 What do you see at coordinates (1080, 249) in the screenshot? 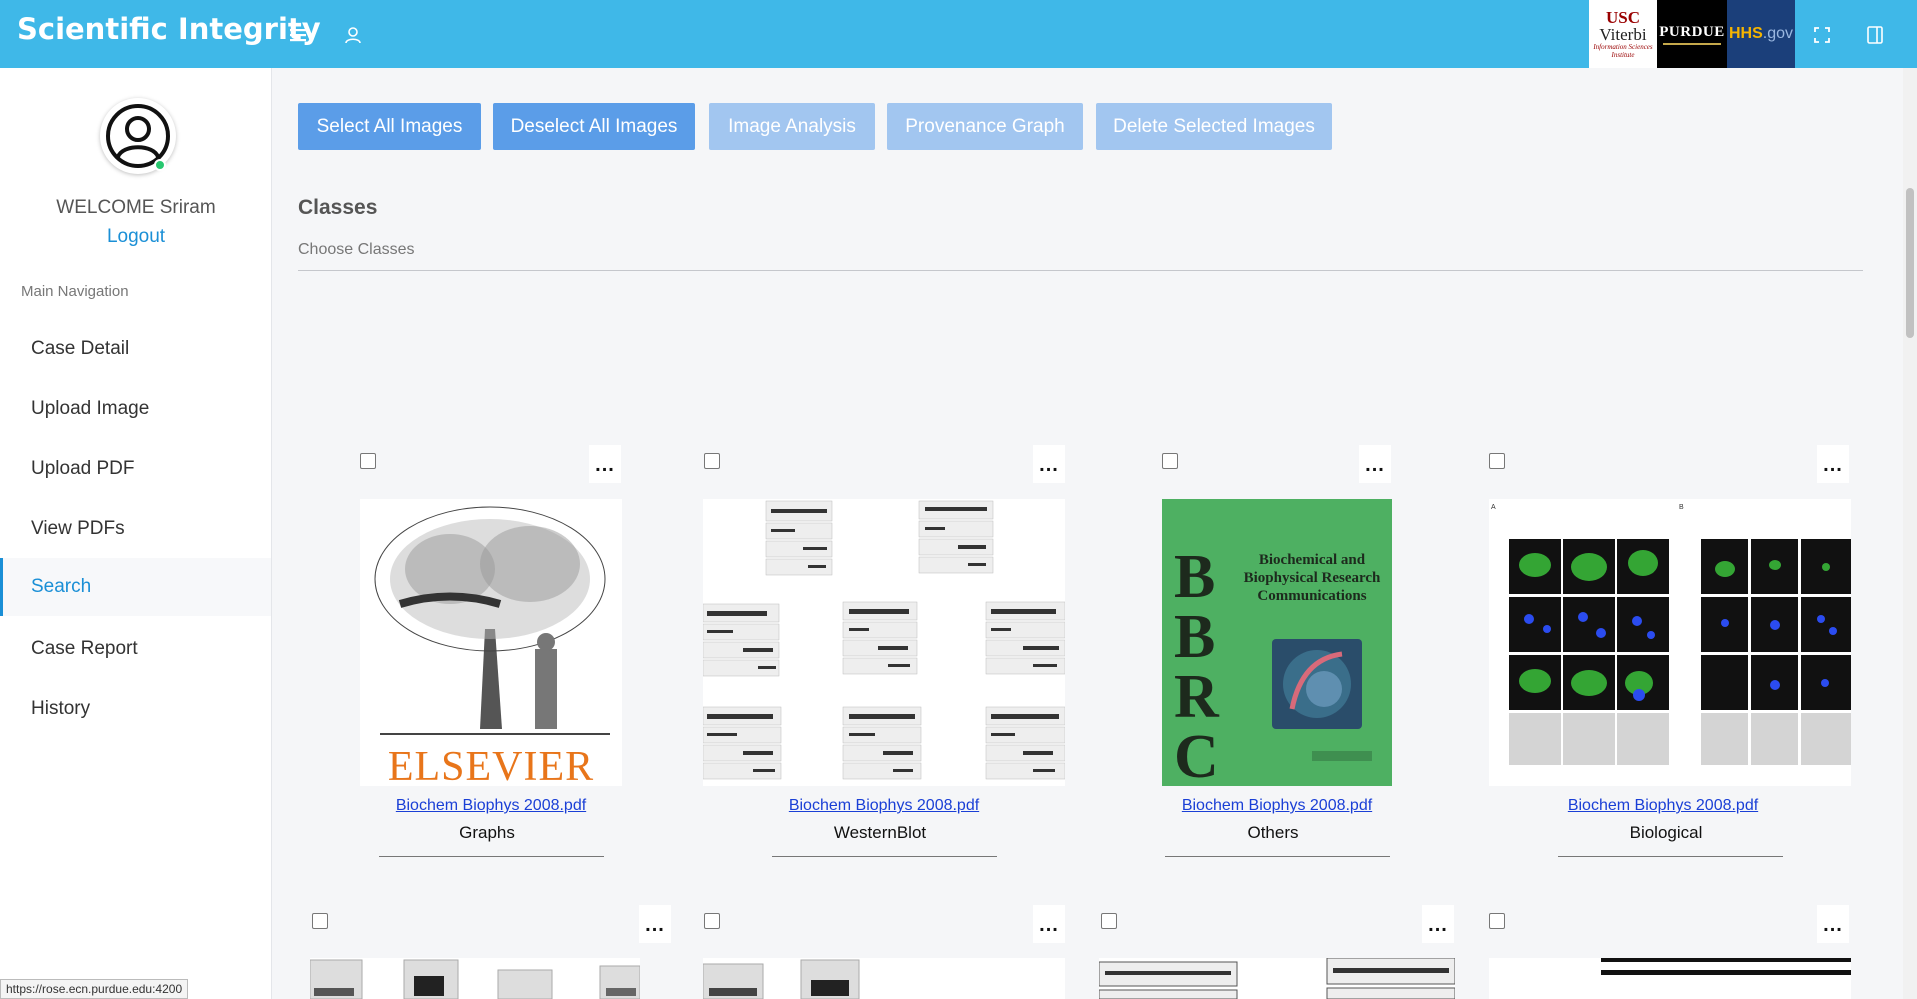
I see `classes-select: Choose Classes` at bounding box center [1080, 249].